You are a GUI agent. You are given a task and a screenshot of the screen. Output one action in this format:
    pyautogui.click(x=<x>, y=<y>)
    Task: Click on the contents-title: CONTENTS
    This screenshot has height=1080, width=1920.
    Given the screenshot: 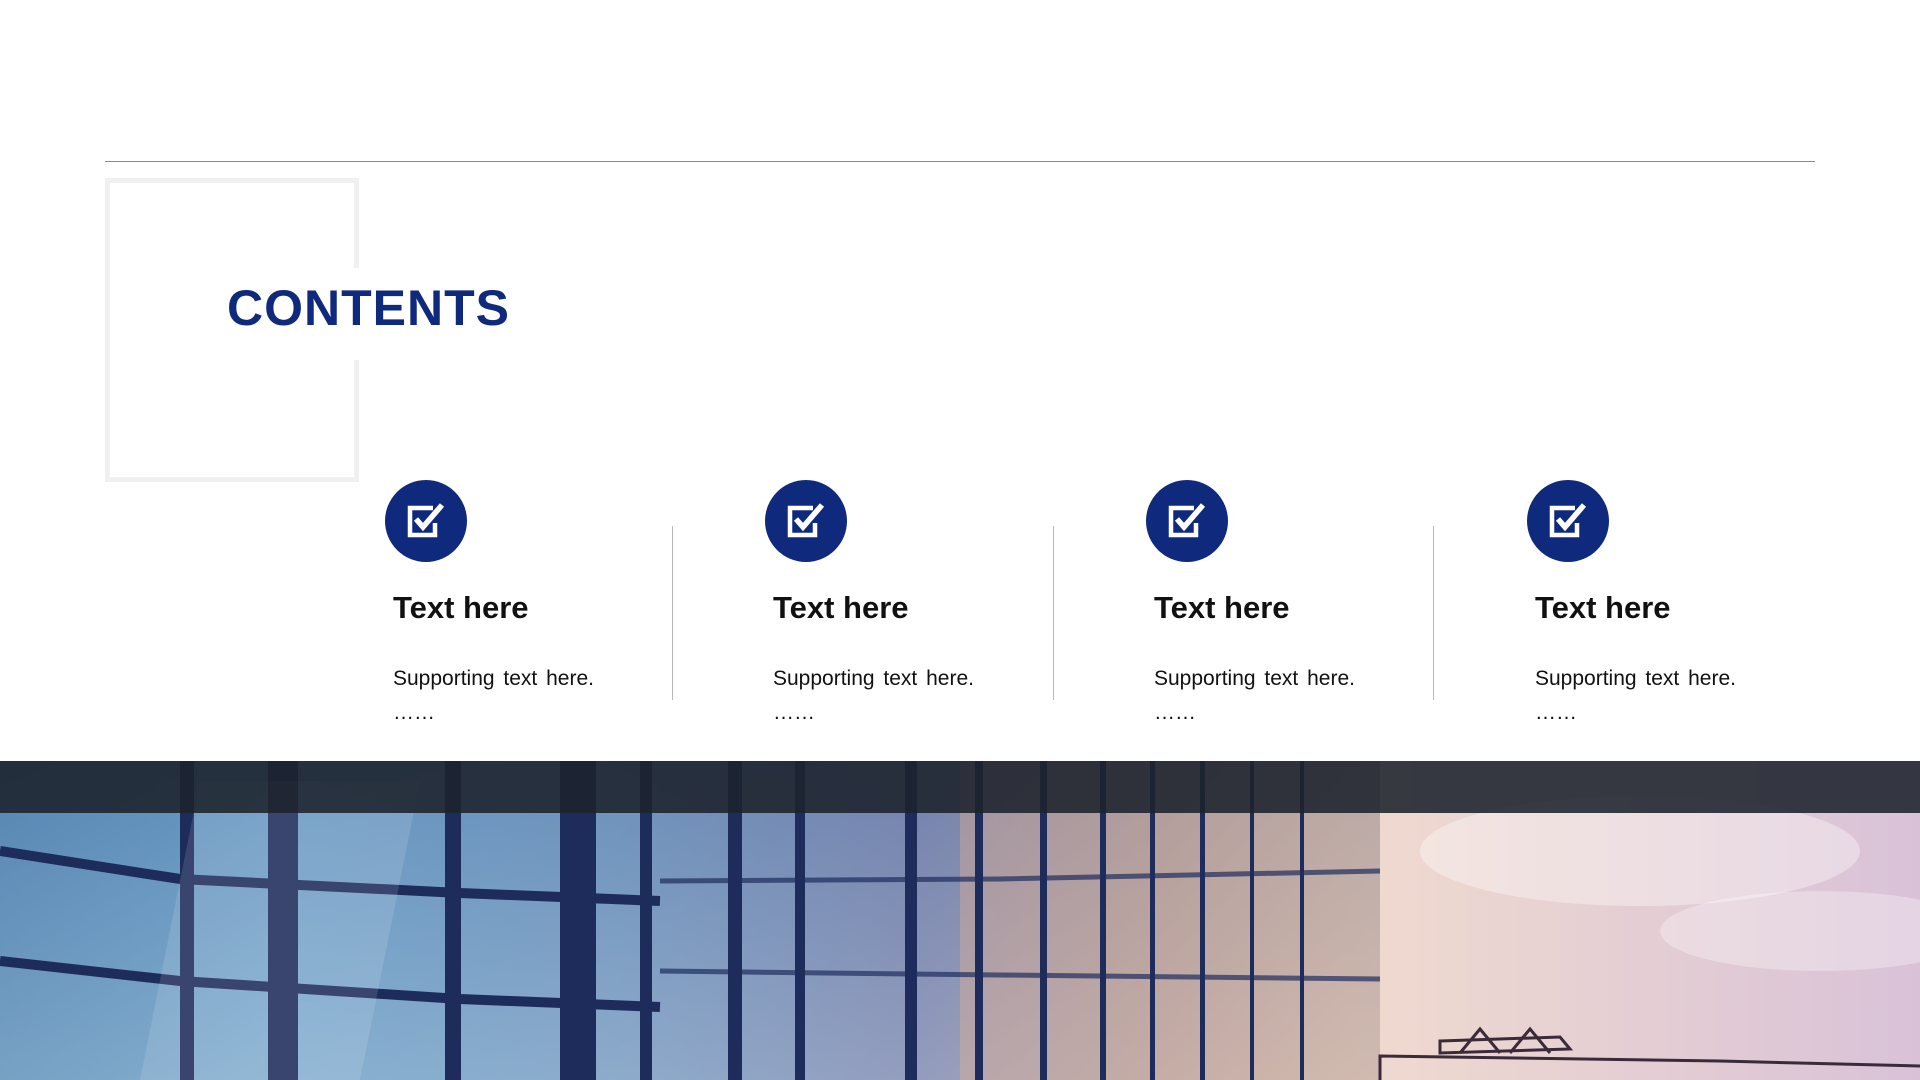 What is the action you would take?
    pyautogui.click(x=368, y=308)
    